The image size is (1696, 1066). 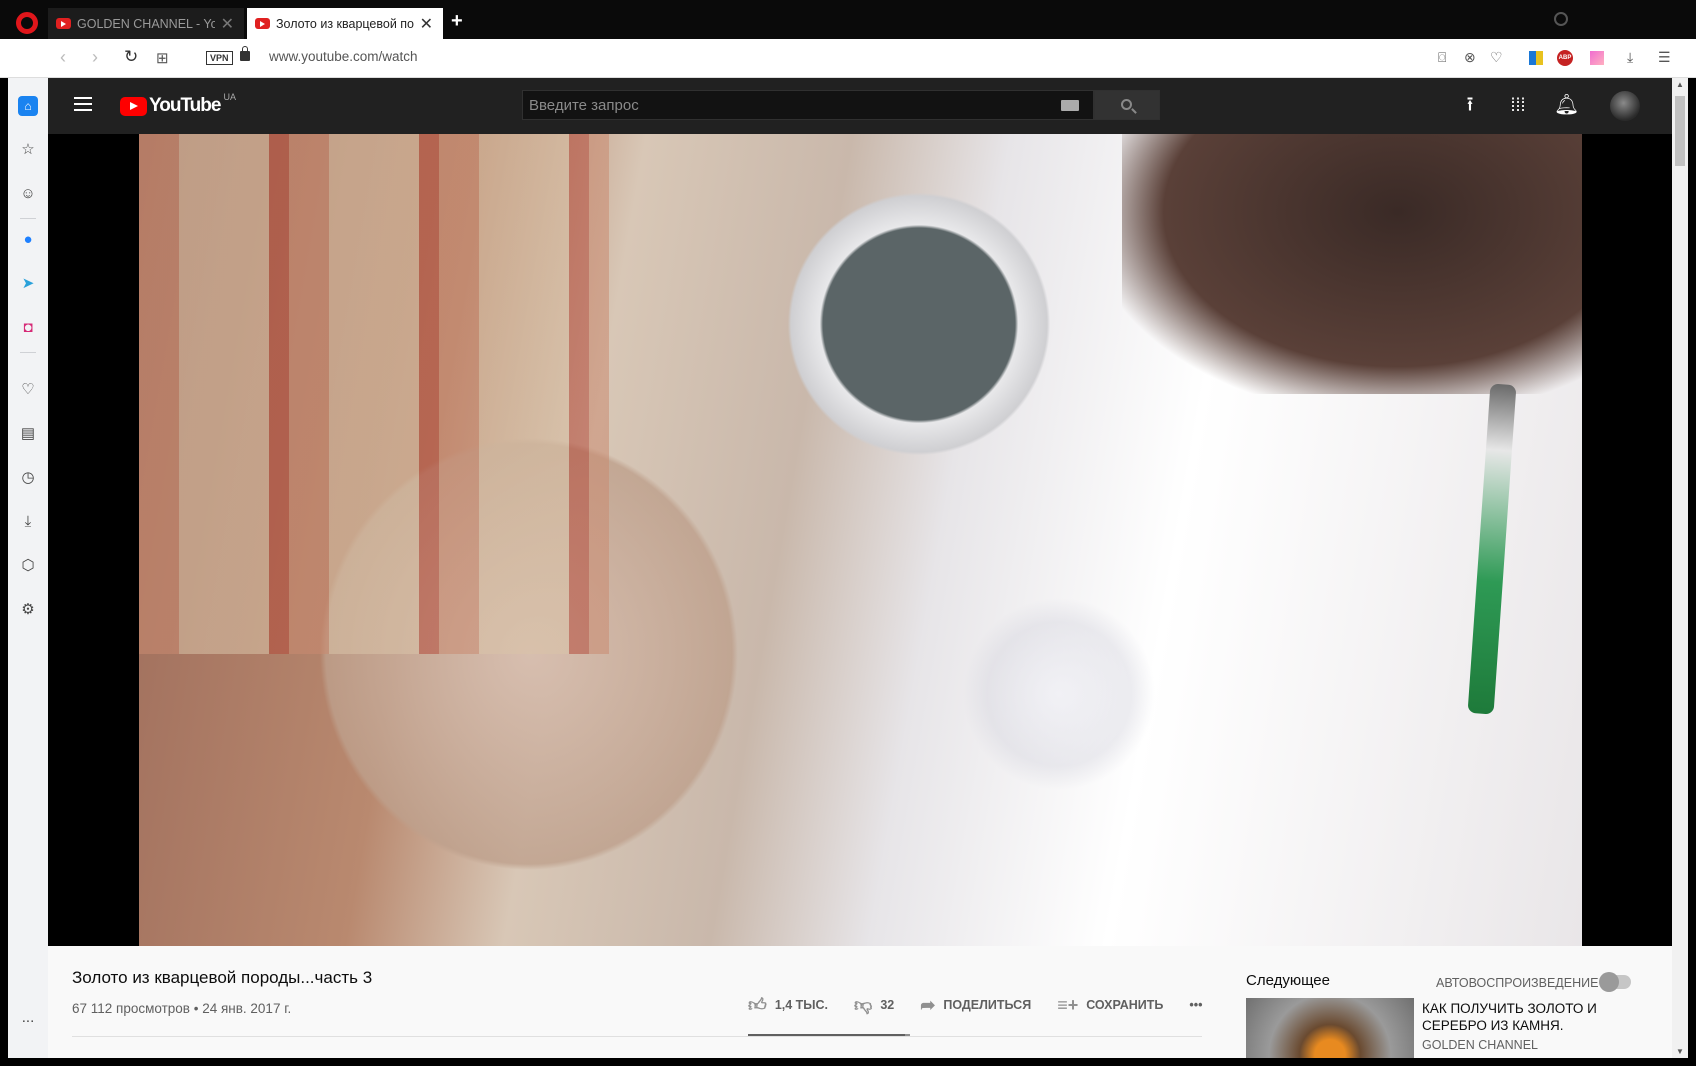 I want to click on autoplay-toggle, so click(x=1615, y=982).